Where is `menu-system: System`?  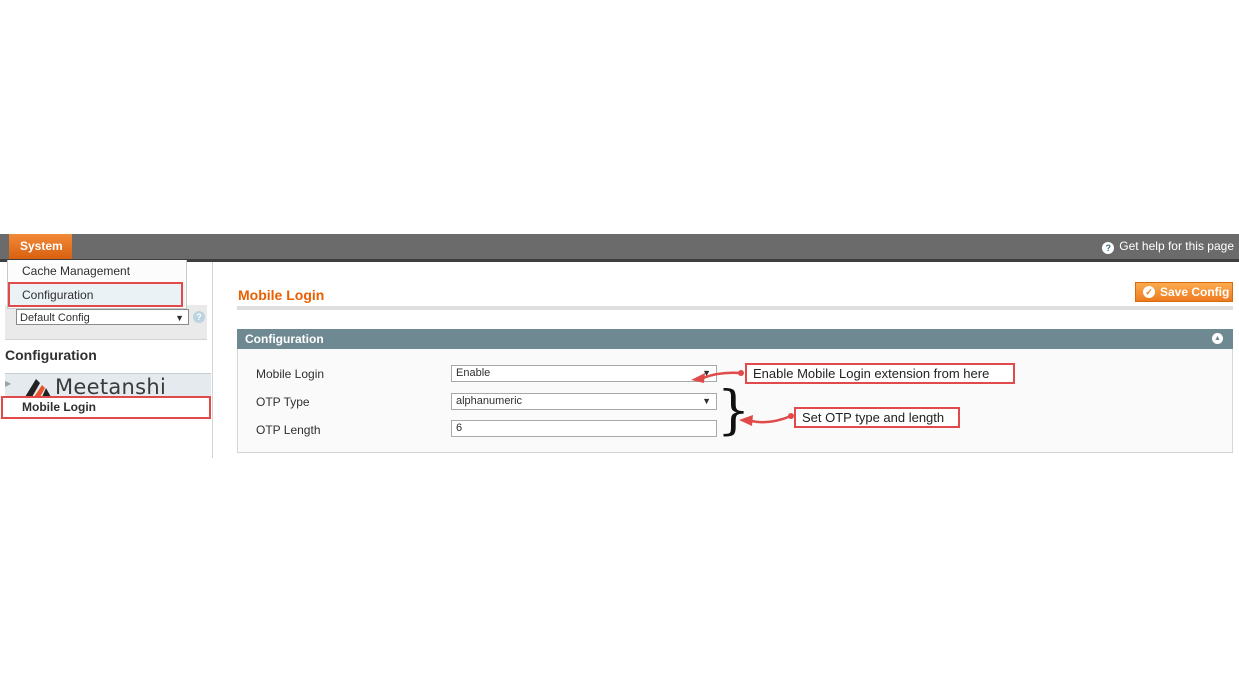
menu-system: System is located at coordinates (40, 246).